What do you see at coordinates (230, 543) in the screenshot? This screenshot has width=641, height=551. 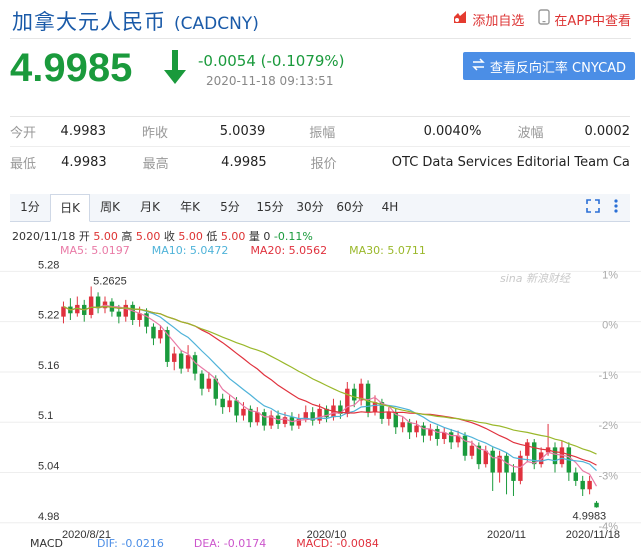 I see `macd-dea: DEA: -0.0174` at bounding box center [230, 543].